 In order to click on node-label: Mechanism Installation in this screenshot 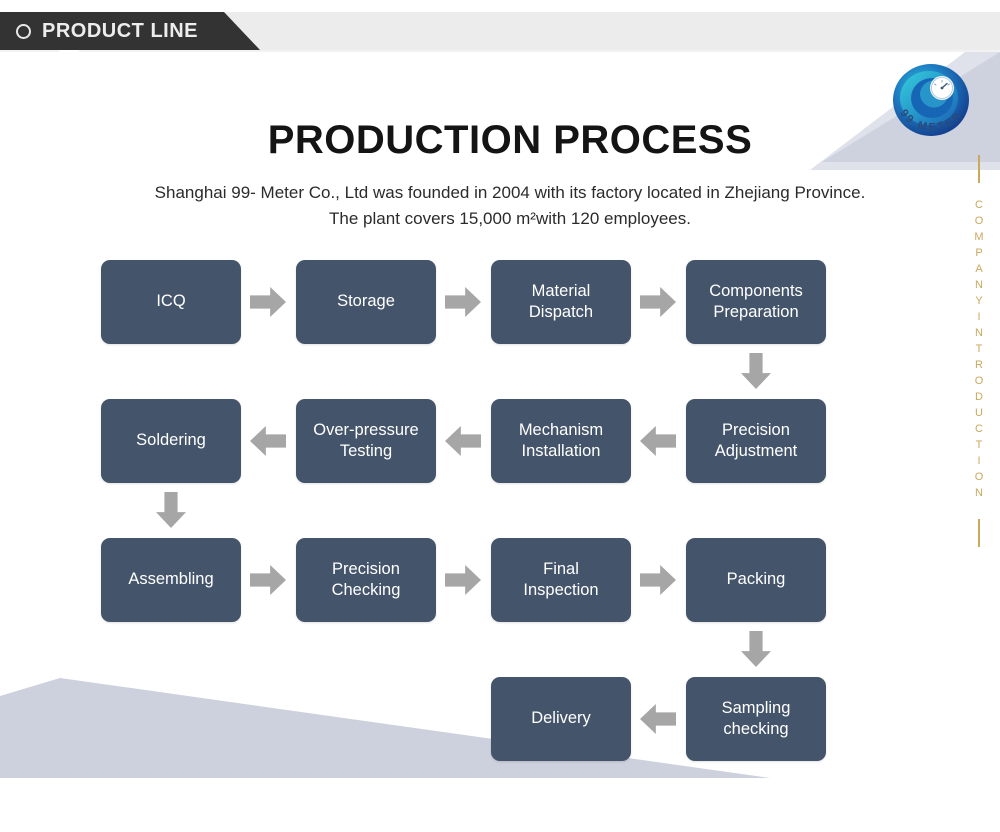, I will do `click(561, 440)`.